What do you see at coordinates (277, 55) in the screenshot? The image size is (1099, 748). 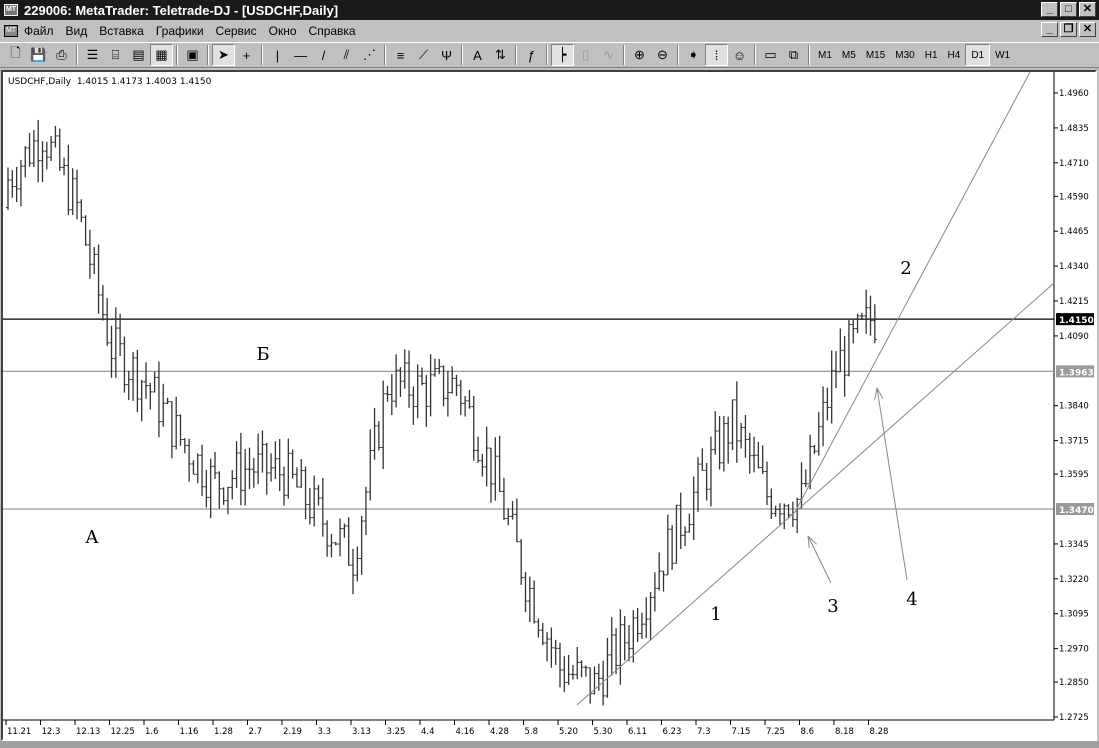 I see `vertical-line-icon: |` at bounding box center [277, 55].